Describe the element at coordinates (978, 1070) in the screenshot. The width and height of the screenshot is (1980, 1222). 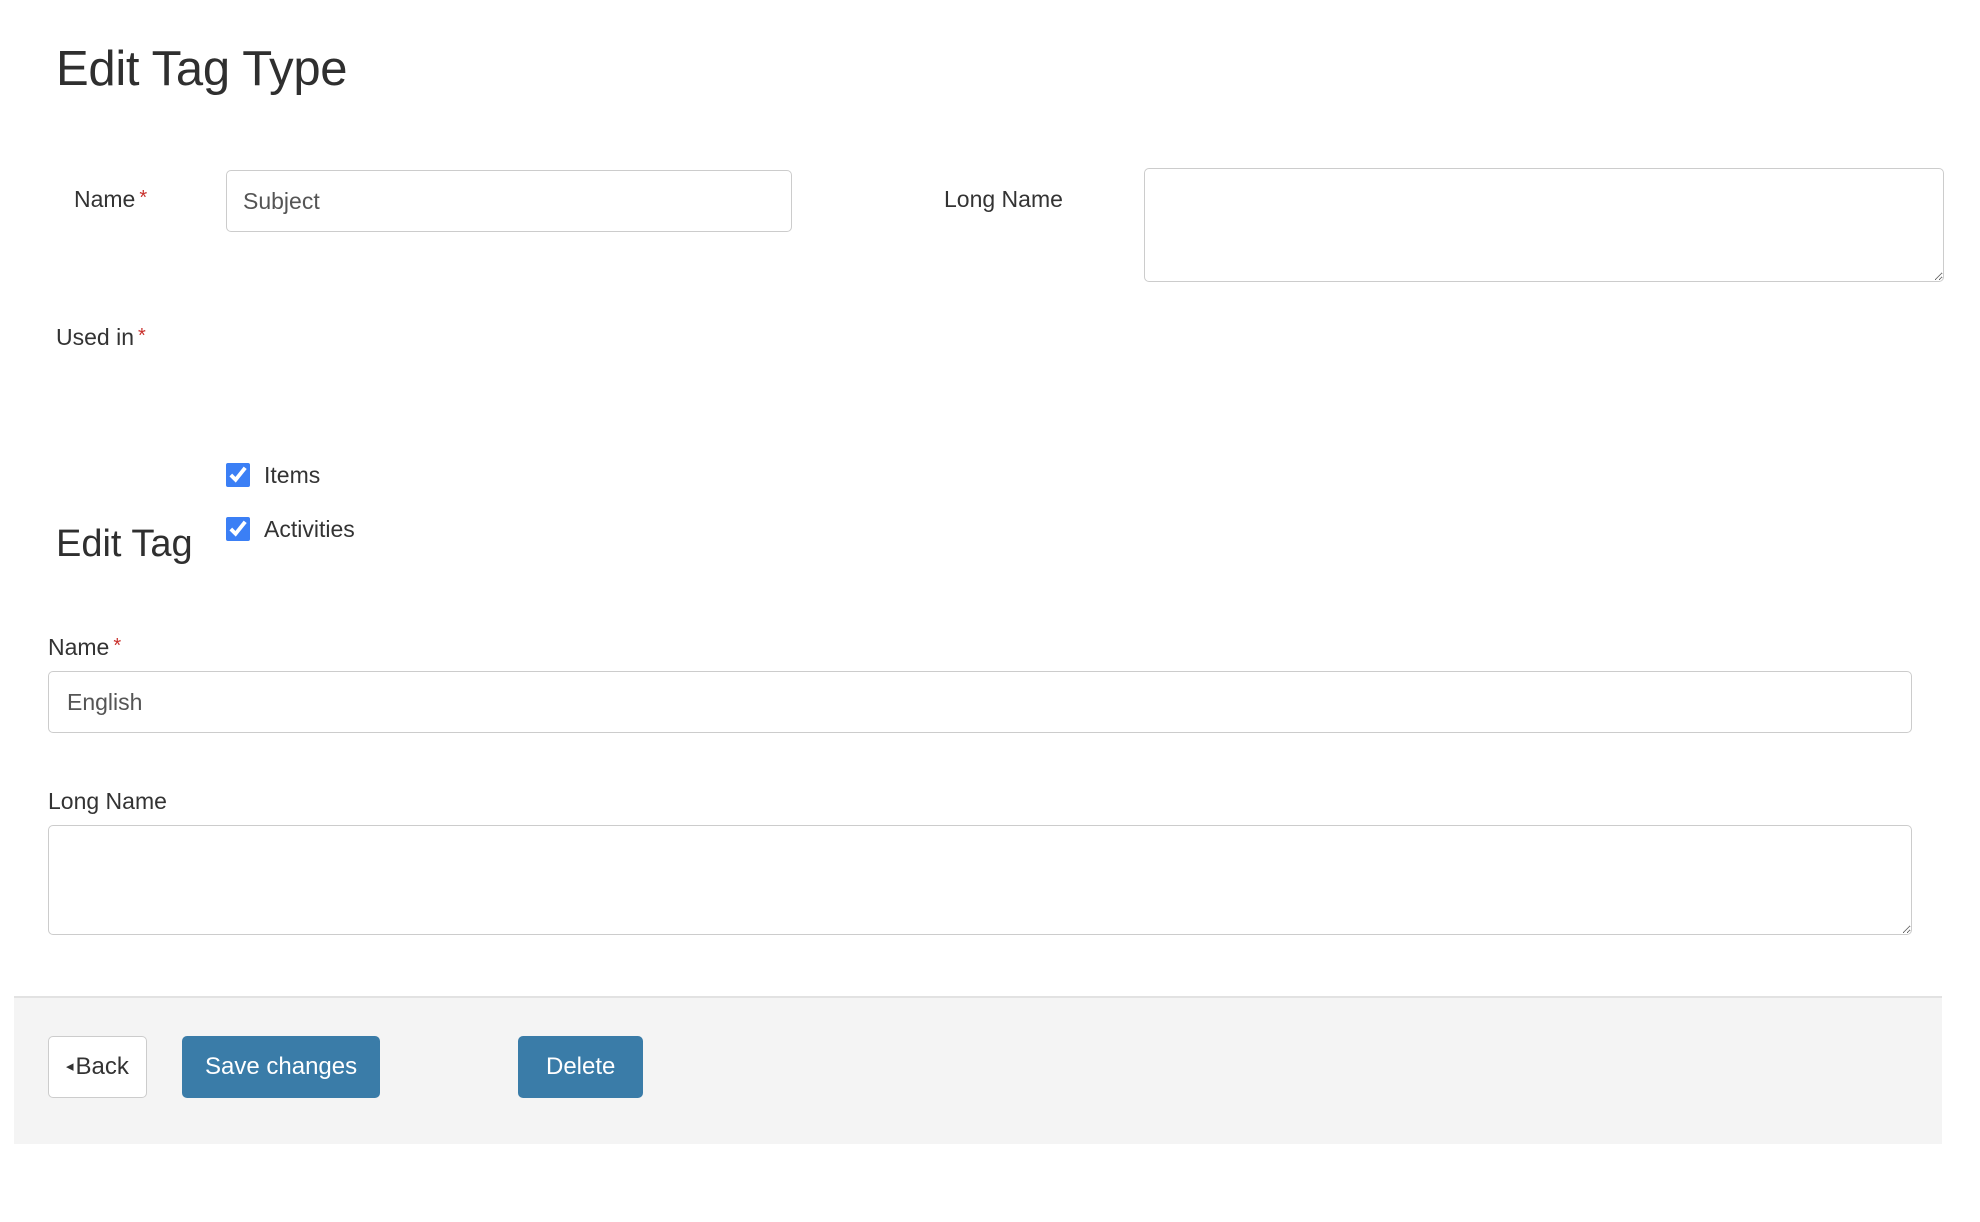
I see `footer-action-bar: ◂ Back Save changes Delete` at that location.